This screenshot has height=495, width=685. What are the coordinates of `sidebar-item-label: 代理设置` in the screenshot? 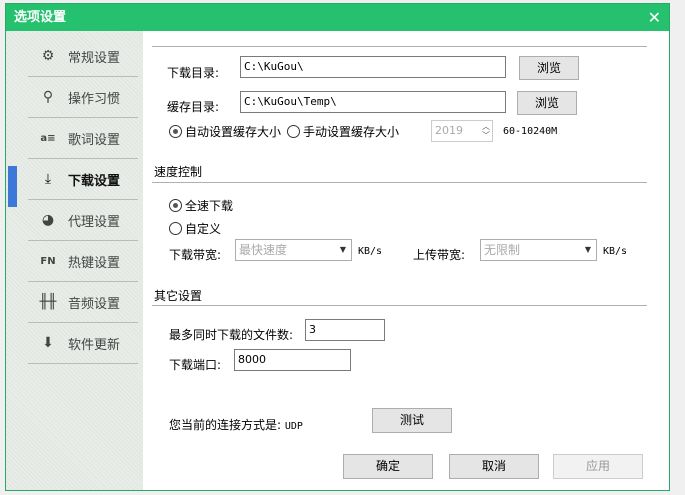 It's located at (94, 222).